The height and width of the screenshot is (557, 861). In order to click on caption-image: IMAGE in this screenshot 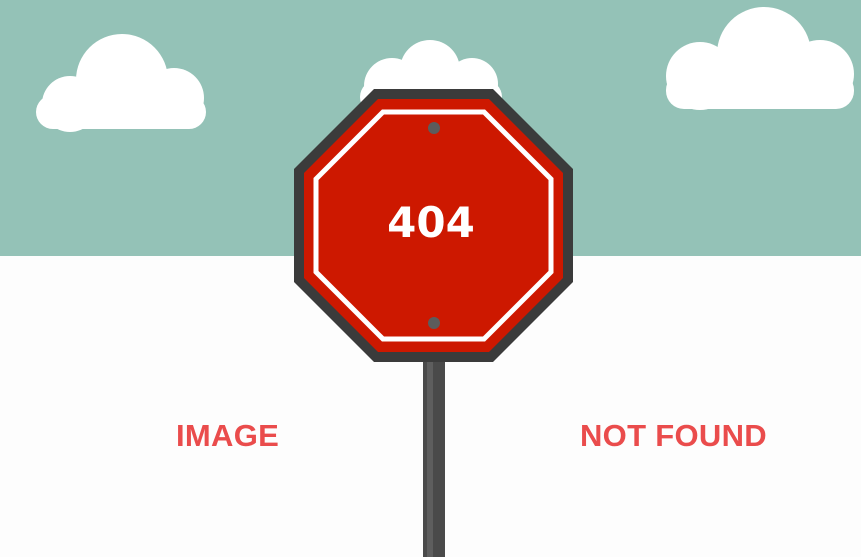, I will do `click(228, 435)`.